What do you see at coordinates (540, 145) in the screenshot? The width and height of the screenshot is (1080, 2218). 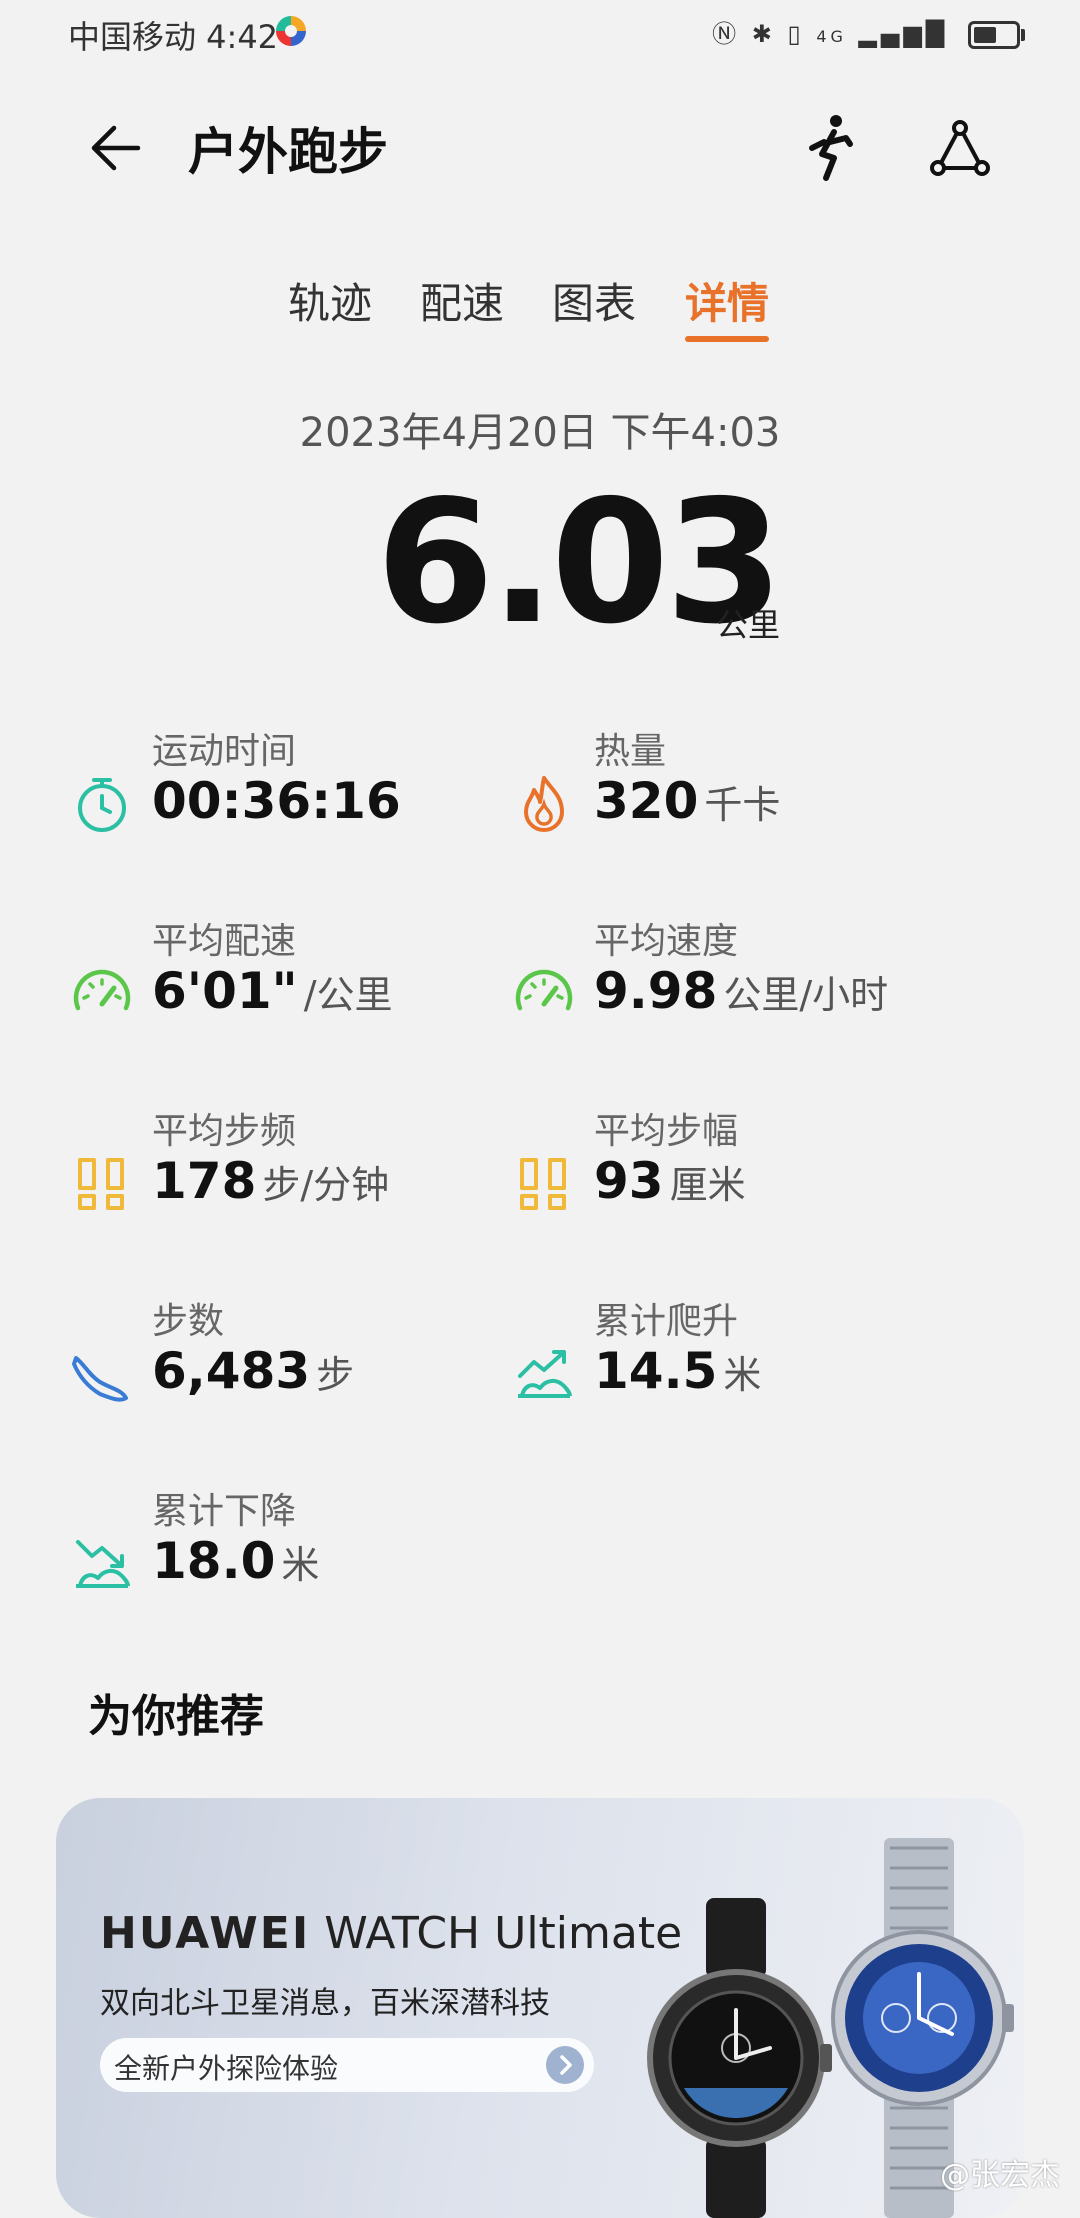 I see `app-header: 户外跑步` at bounding box center [540, 145].